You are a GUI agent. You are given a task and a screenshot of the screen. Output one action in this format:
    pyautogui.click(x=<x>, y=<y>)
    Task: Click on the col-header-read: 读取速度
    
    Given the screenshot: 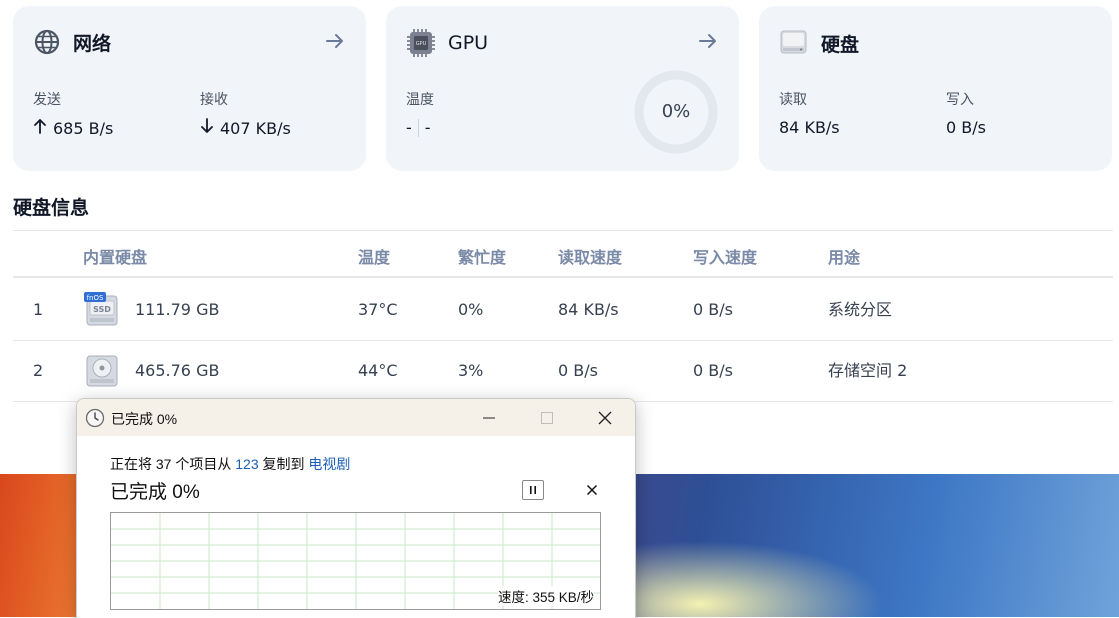 What is the action you would take?
    pyautogui.click(x=590, y=256)
    